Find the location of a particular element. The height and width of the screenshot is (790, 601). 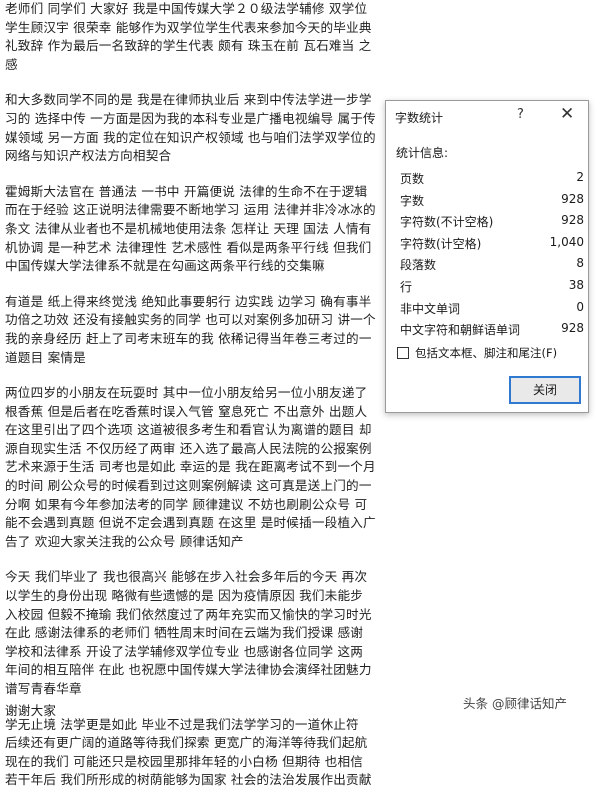

include-textboxes-checkbox: 包括文本框、脚注和尾注(F) is located at coordinates (477, 353).